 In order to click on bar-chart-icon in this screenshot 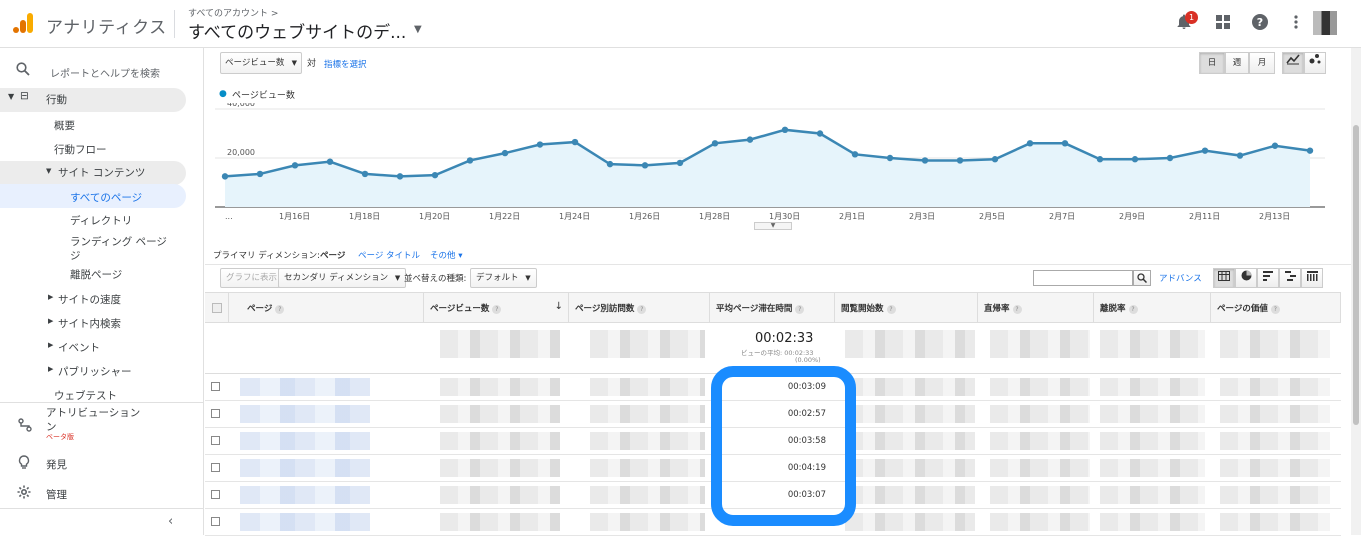, I will do `click(1267, 276)`.